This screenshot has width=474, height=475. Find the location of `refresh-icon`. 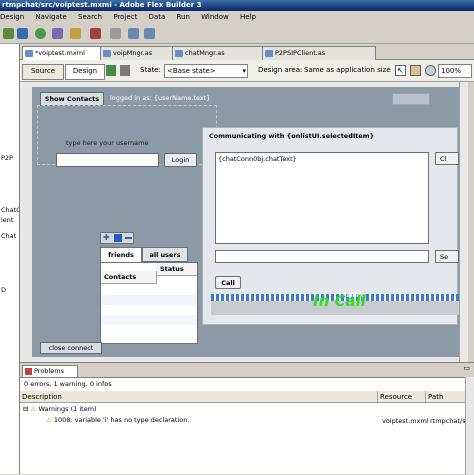

refresh-icon is located at coordinates (111, 70).